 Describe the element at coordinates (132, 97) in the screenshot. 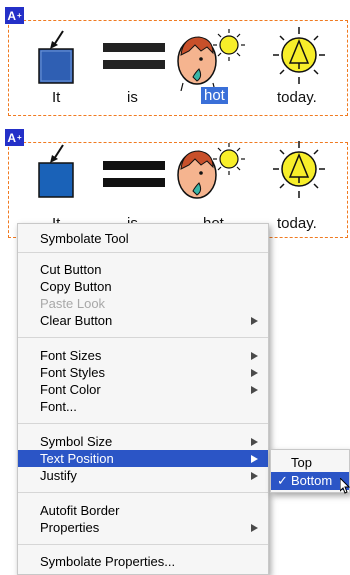

I see `word-is: is` at that location.